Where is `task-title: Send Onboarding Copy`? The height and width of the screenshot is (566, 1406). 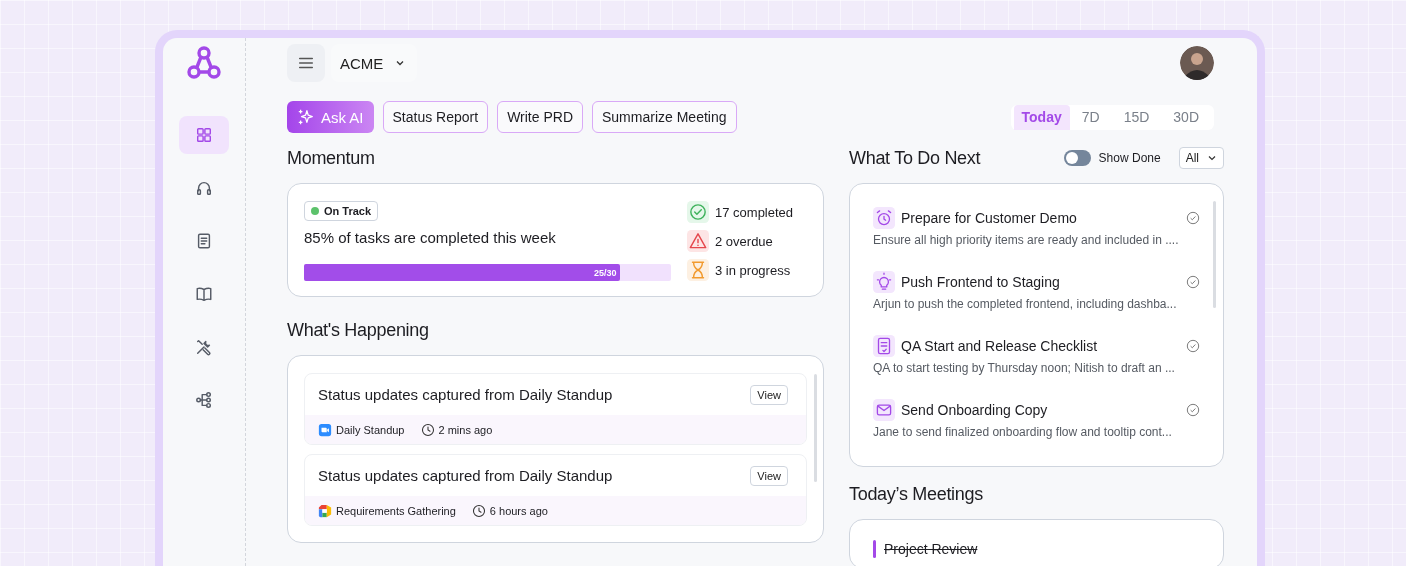 task-title: Send Onboarding Copy is located at coordinates (975, 410).